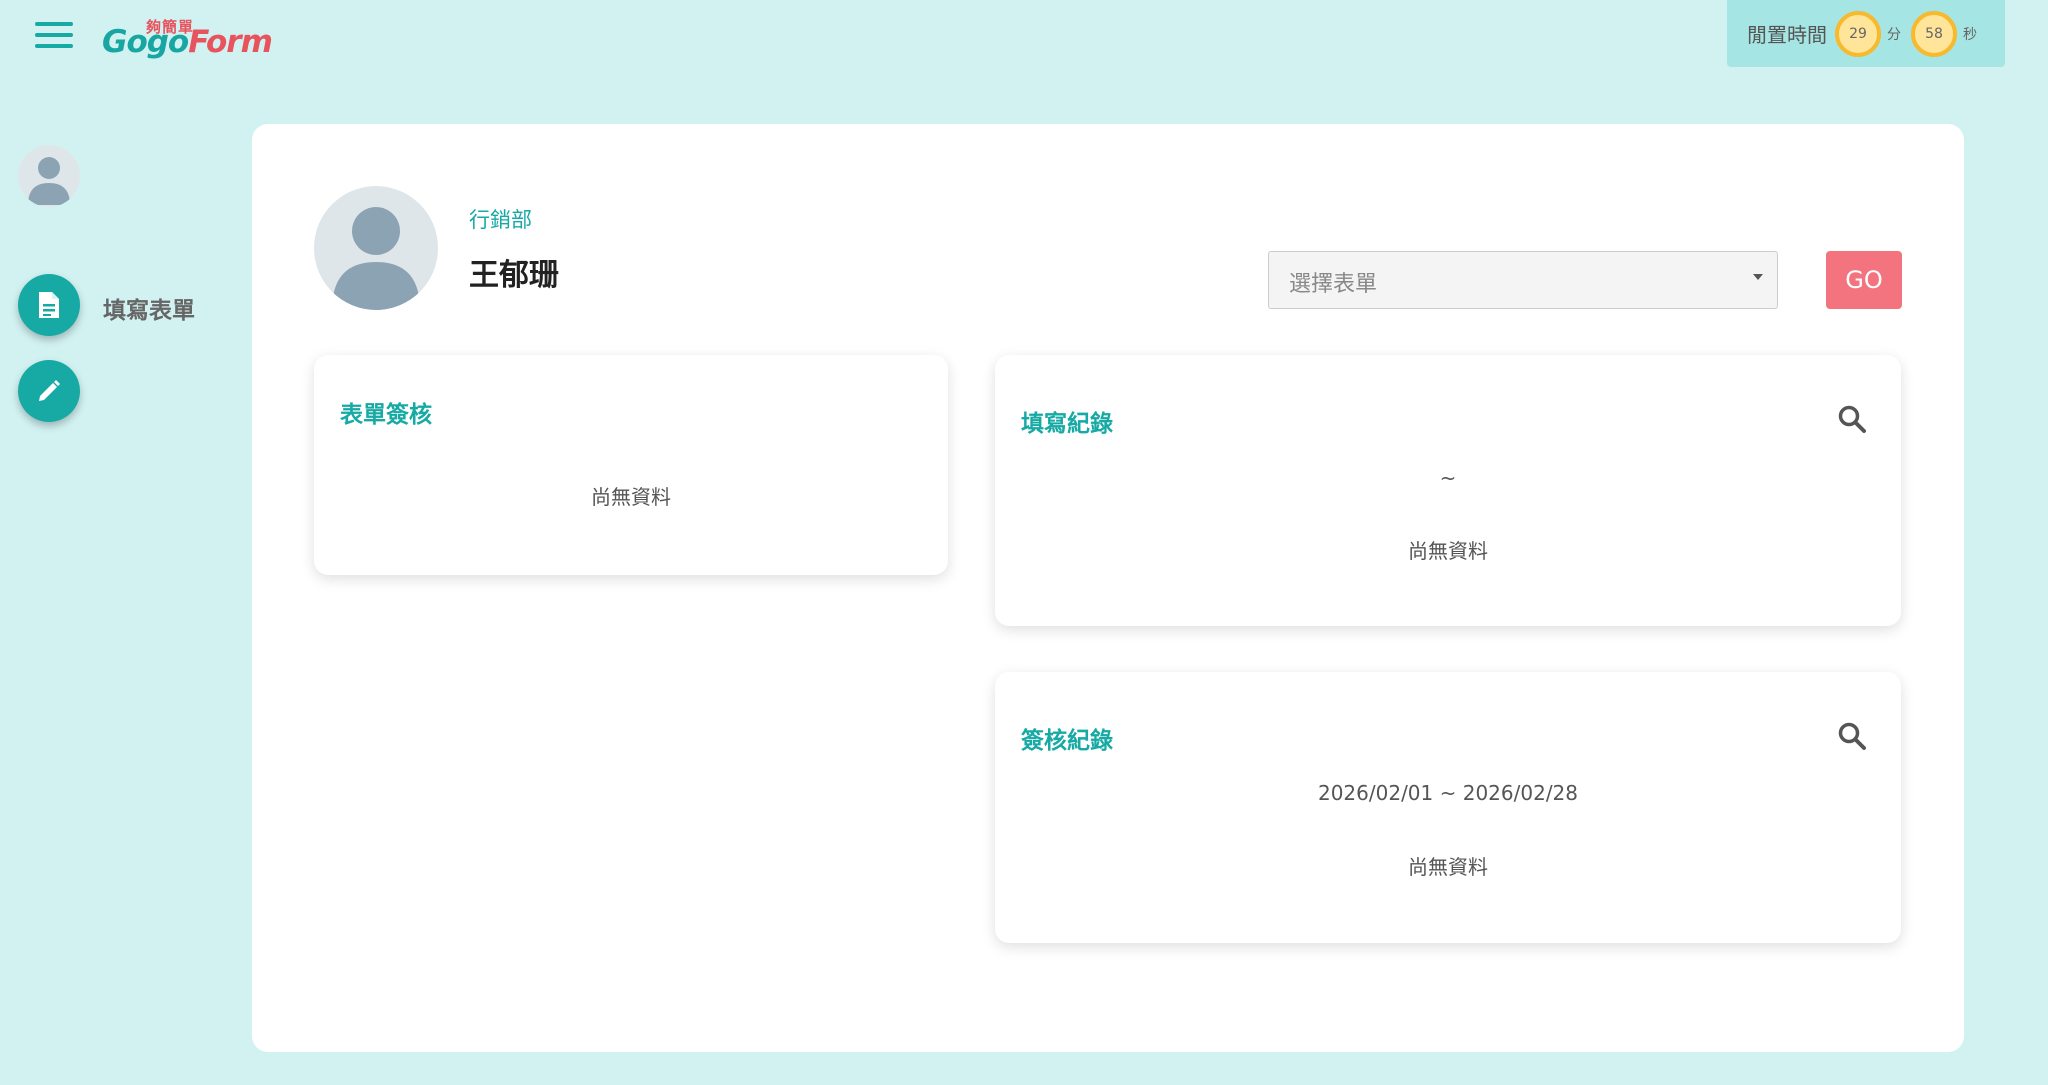  I want to click on user-name: 王郁珊, so click(514, 275).